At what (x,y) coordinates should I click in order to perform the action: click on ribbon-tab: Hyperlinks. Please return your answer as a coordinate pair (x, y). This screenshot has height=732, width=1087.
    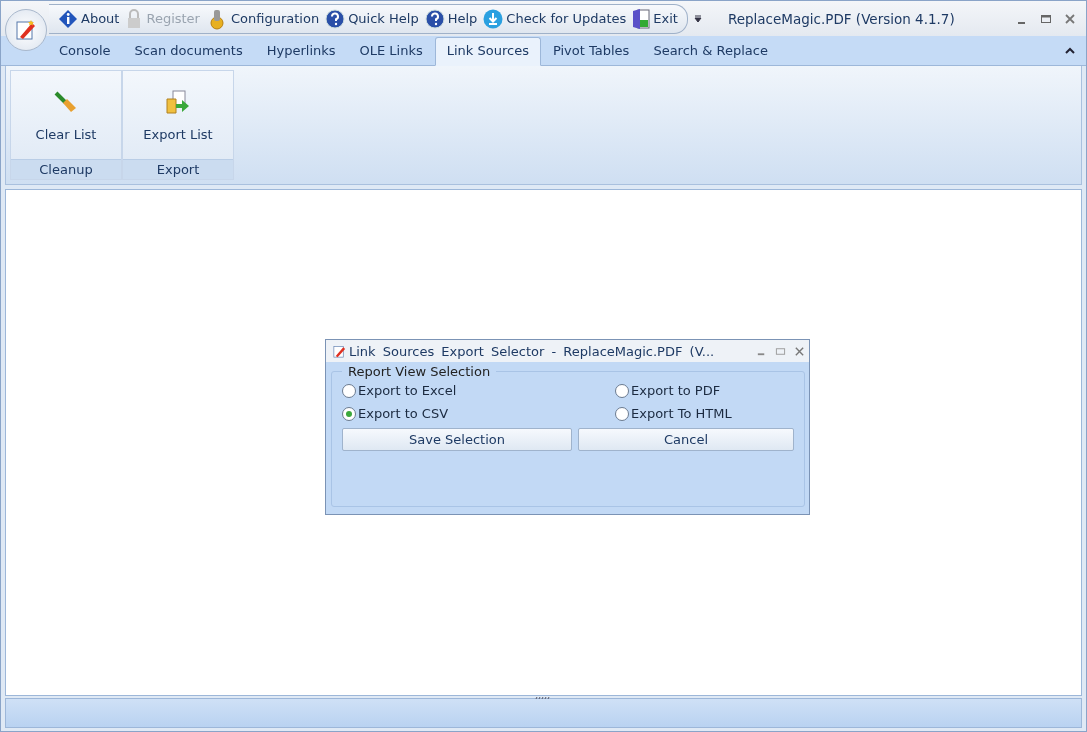
    Looking at the image, I should click on (301, 51).